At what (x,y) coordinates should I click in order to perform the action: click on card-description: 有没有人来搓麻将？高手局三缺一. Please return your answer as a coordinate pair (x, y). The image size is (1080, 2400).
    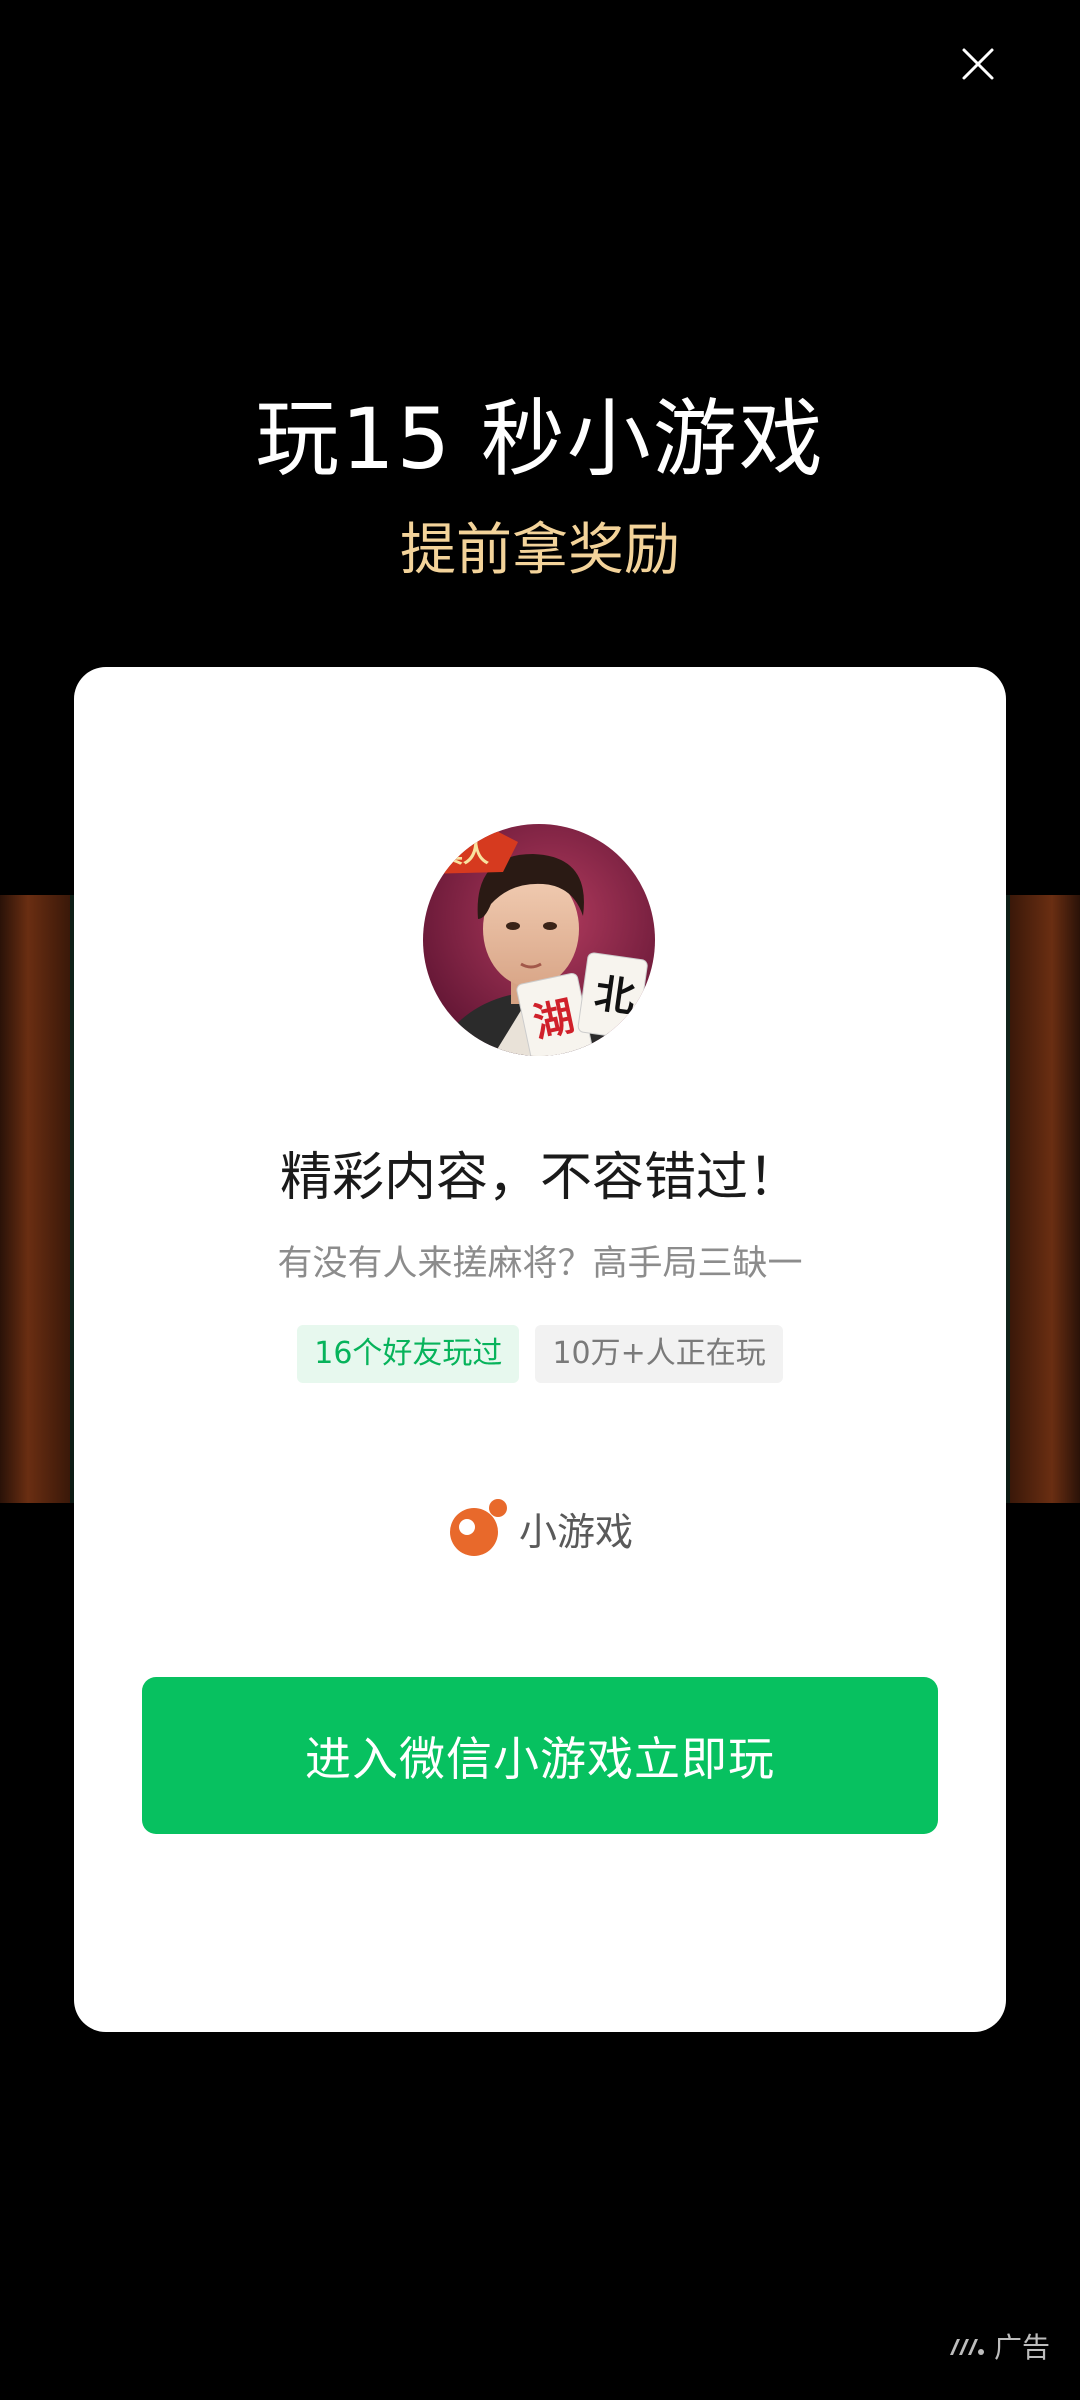
    Looking at the image, I should click on (540, 1264).